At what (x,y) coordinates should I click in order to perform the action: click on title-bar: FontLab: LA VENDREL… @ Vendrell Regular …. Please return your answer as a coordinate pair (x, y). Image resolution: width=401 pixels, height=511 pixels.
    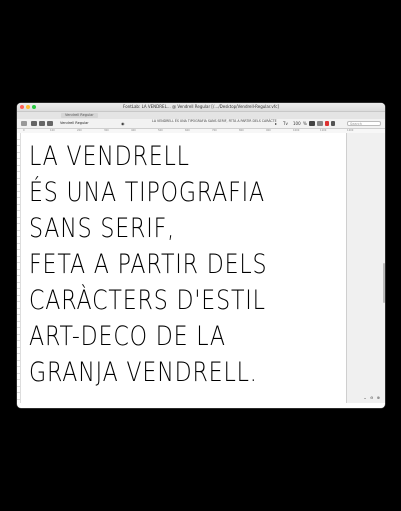
    Looking at the image, I should click on (201, 107).